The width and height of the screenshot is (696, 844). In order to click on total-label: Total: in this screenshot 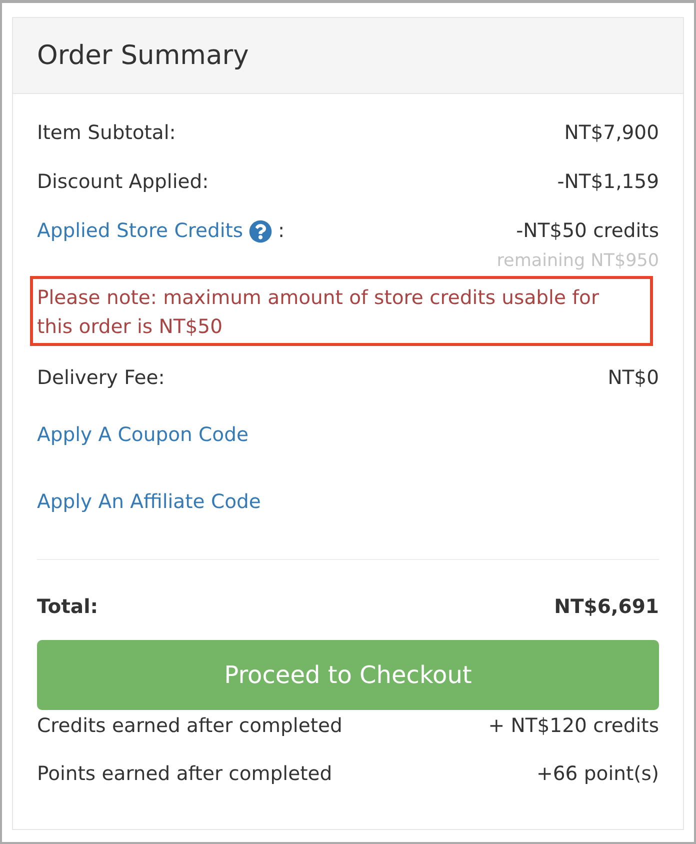, I will do `click(67, 607)`.